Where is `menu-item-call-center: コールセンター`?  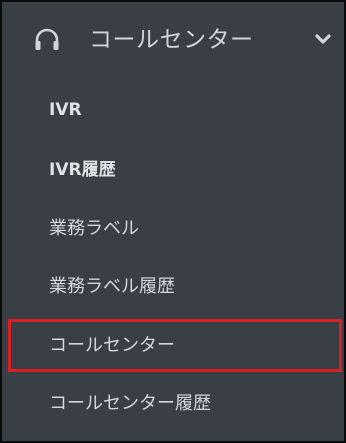 menu-item-call-center: コールセンター is located at coordinates (175, 346).